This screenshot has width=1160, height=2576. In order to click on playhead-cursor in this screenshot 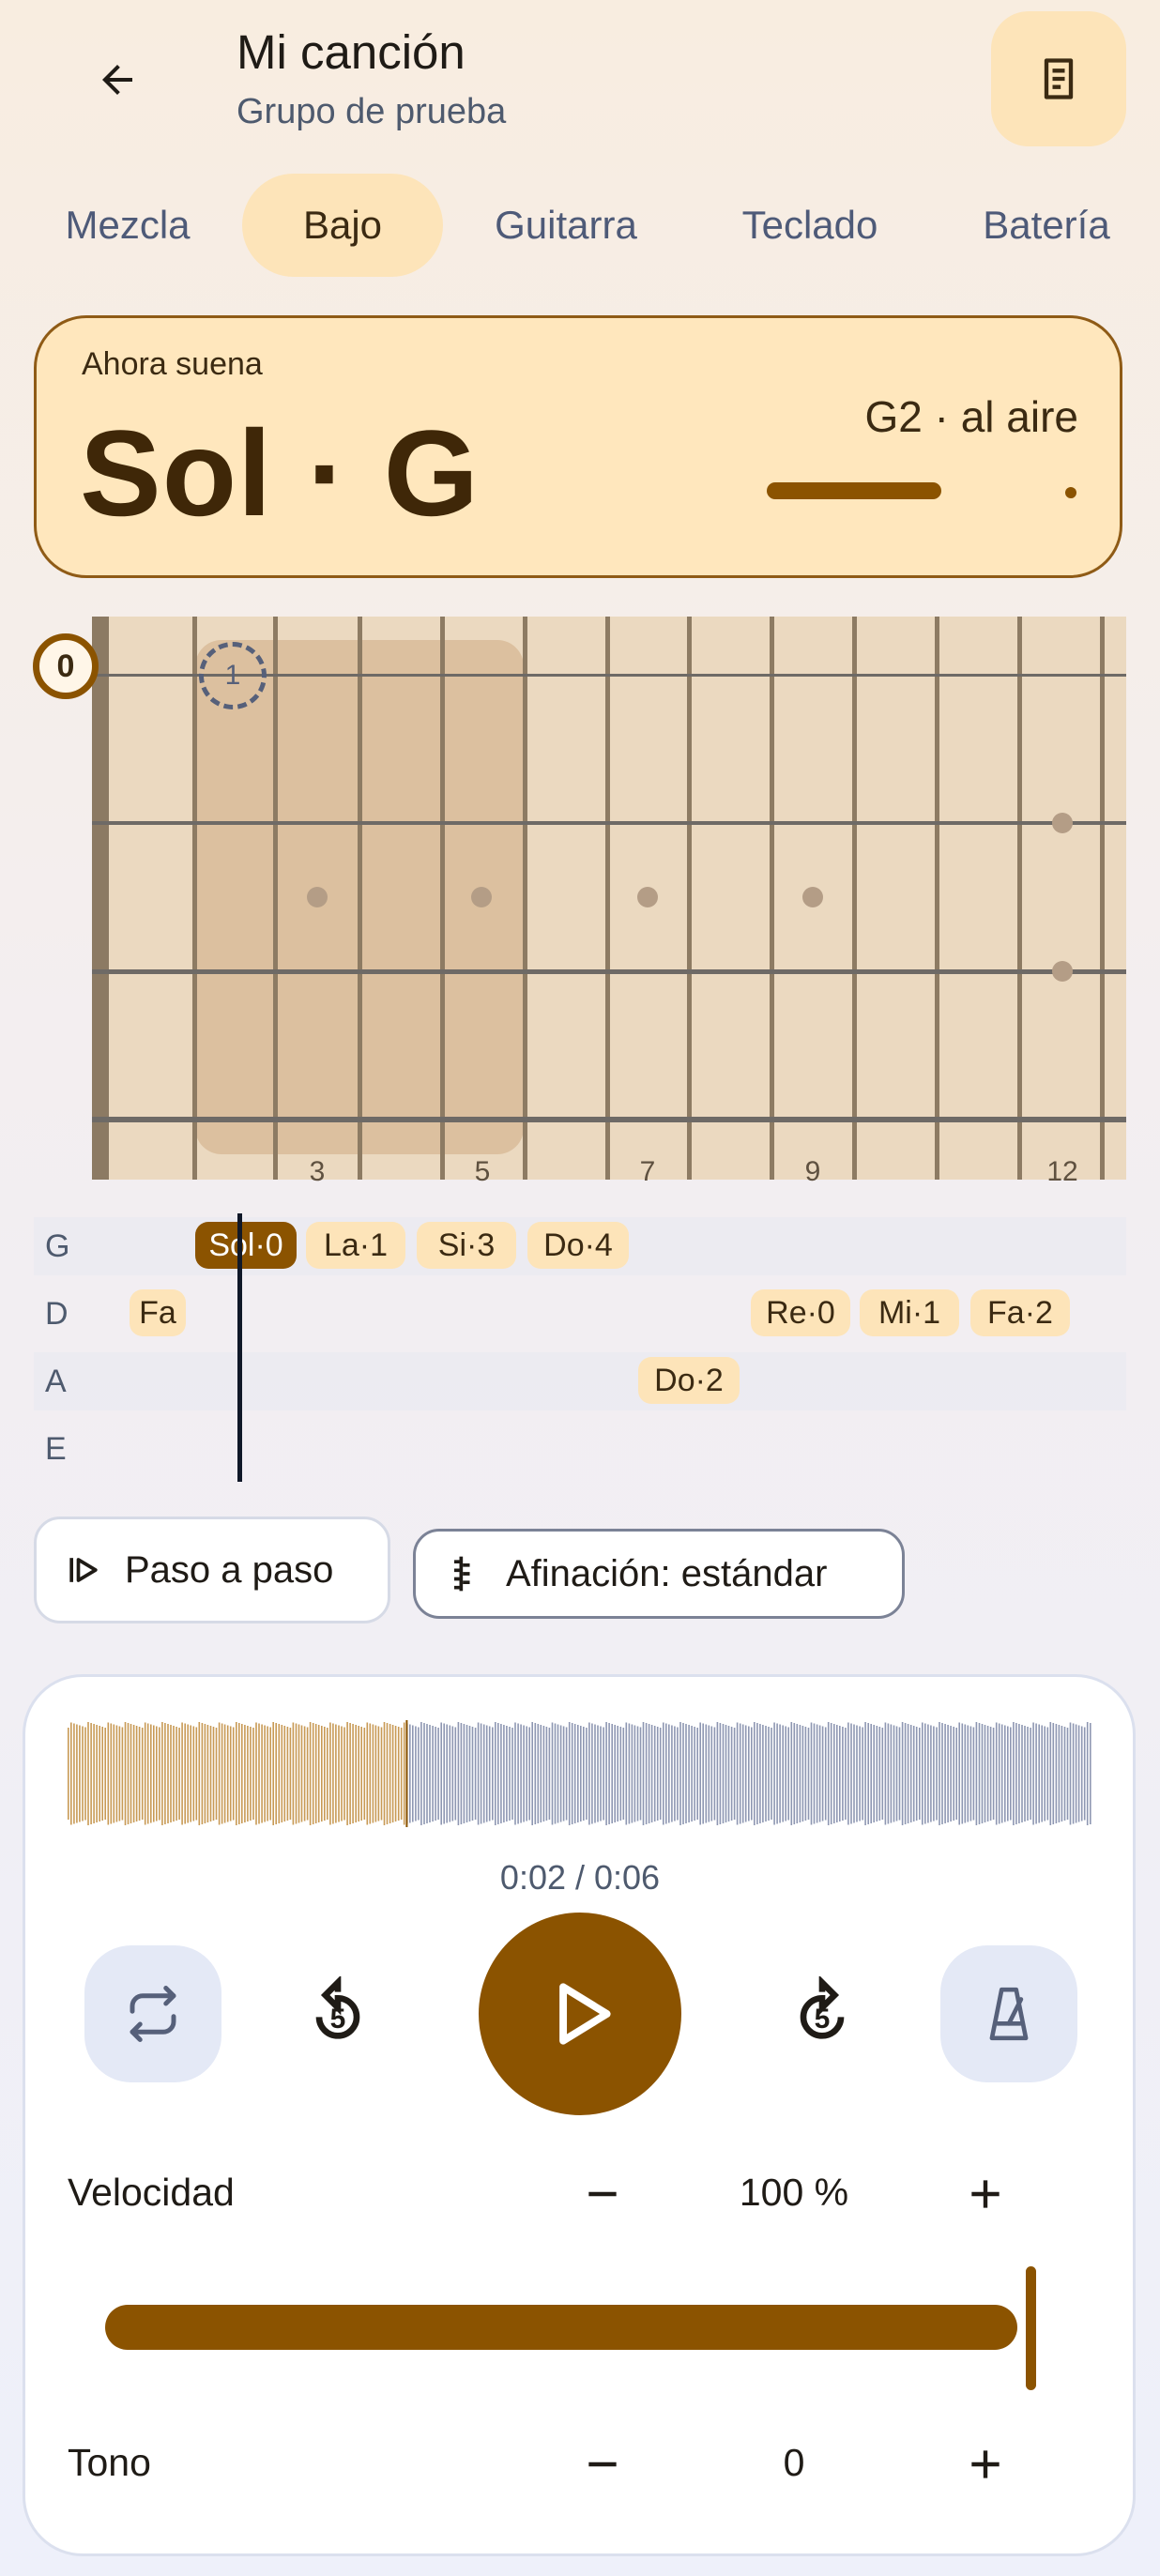, I will do `click(239, 1347)`.